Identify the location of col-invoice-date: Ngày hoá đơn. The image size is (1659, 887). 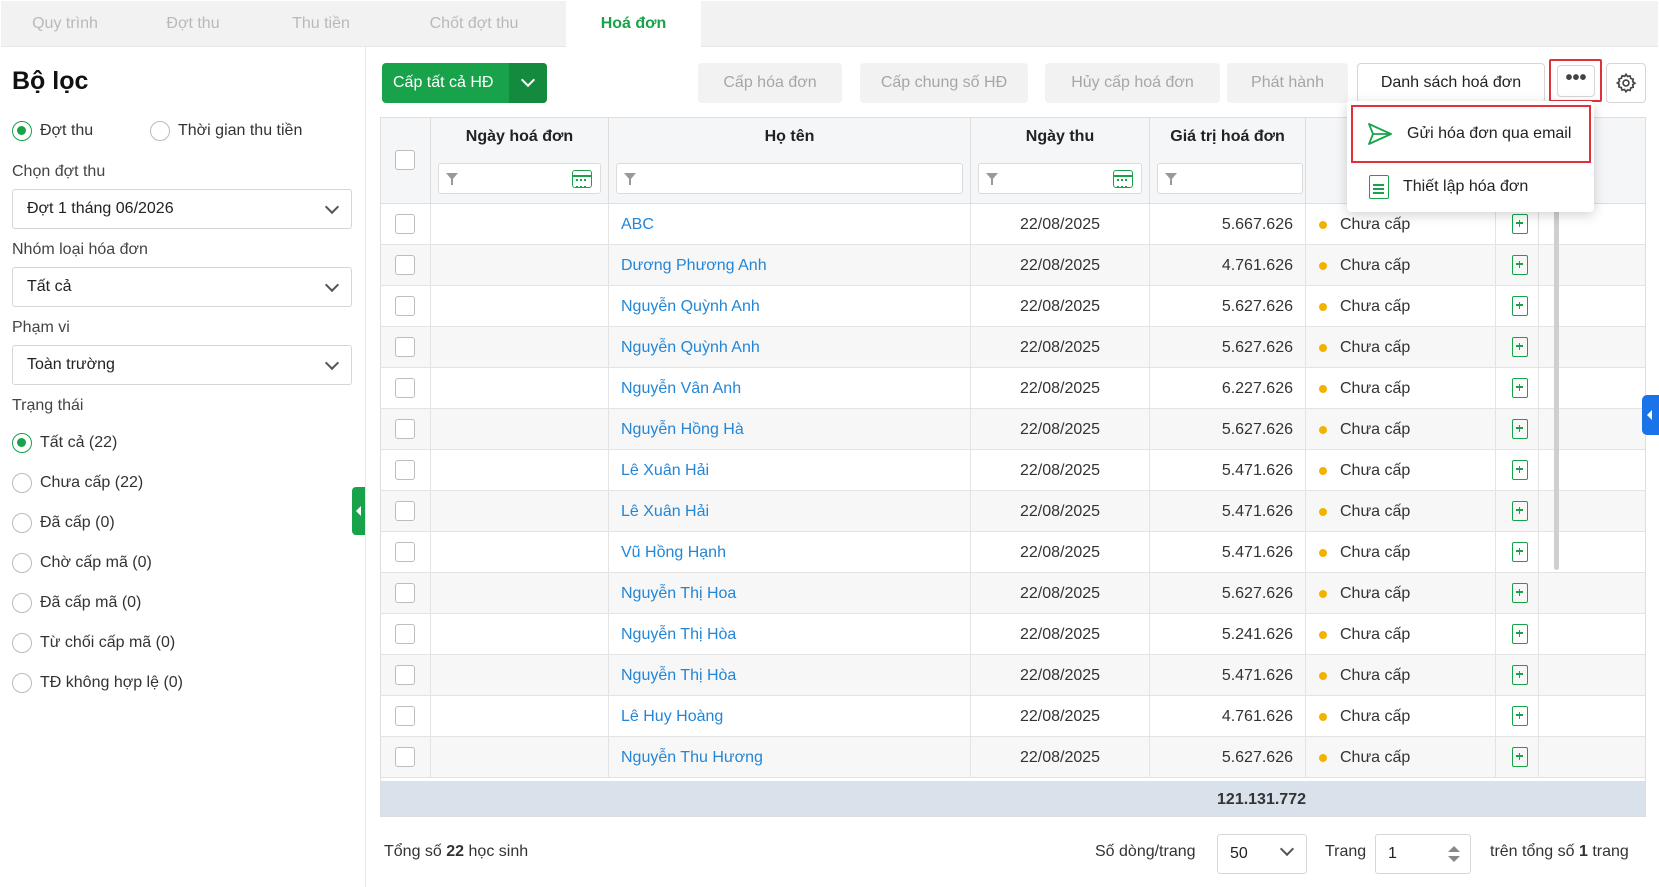
(520, 161).